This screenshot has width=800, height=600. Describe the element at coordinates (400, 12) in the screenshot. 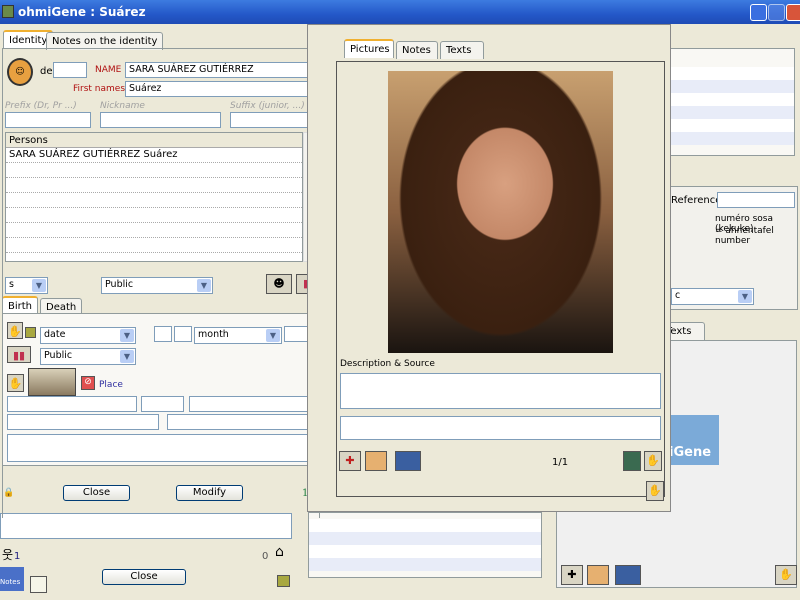

I see `window-titlebar: ohmiGene : Suárez` at that location.